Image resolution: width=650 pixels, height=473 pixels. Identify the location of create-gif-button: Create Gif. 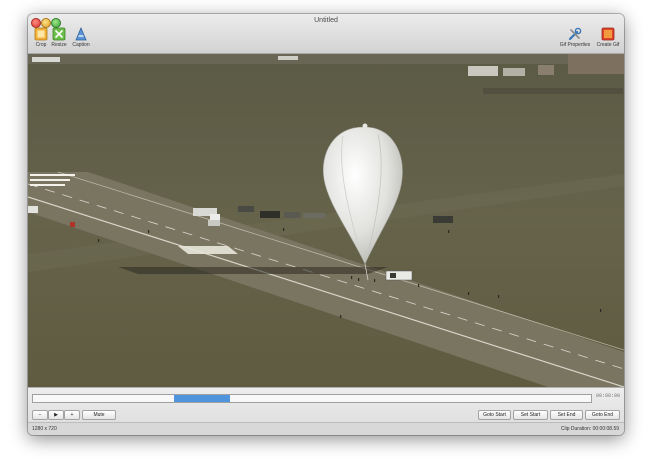
(608, 39).